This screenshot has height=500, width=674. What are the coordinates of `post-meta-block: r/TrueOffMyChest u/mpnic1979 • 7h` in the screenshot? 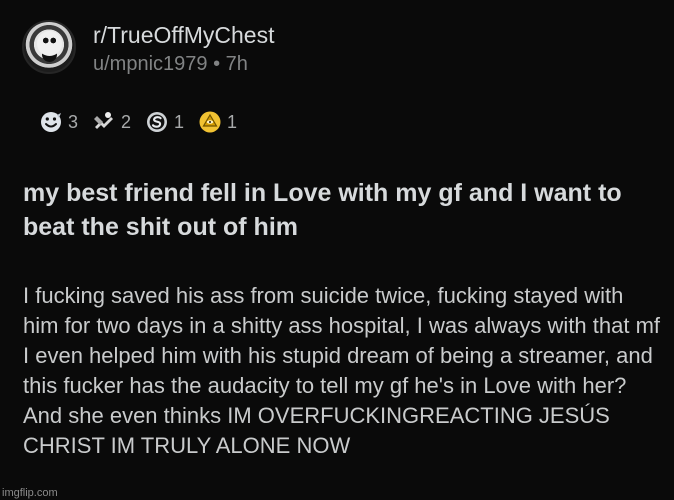 It's located at (183, 49).